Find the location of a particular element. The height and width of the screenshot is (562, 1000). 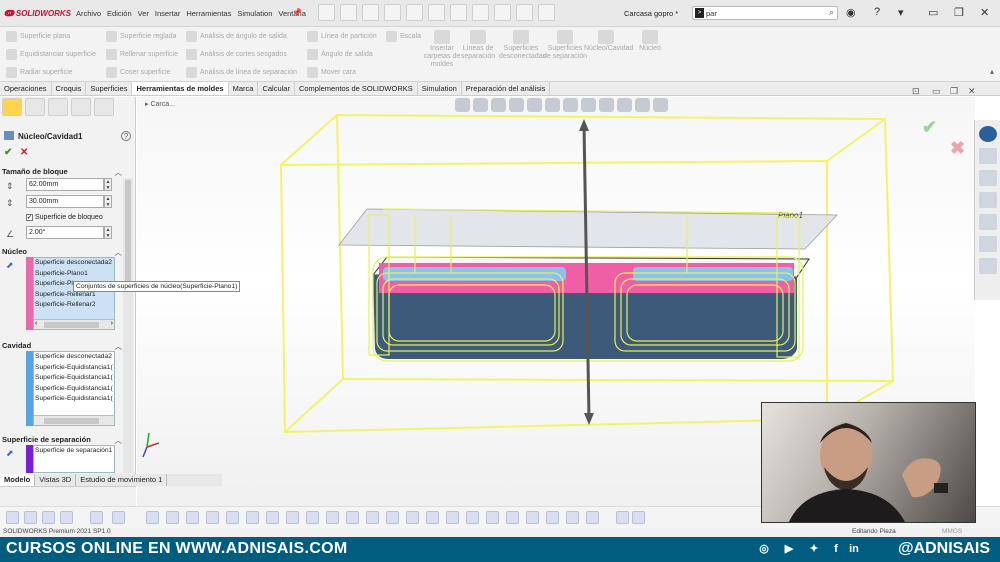

youtube-icon: ▶ is located at coordinates (789, 549).